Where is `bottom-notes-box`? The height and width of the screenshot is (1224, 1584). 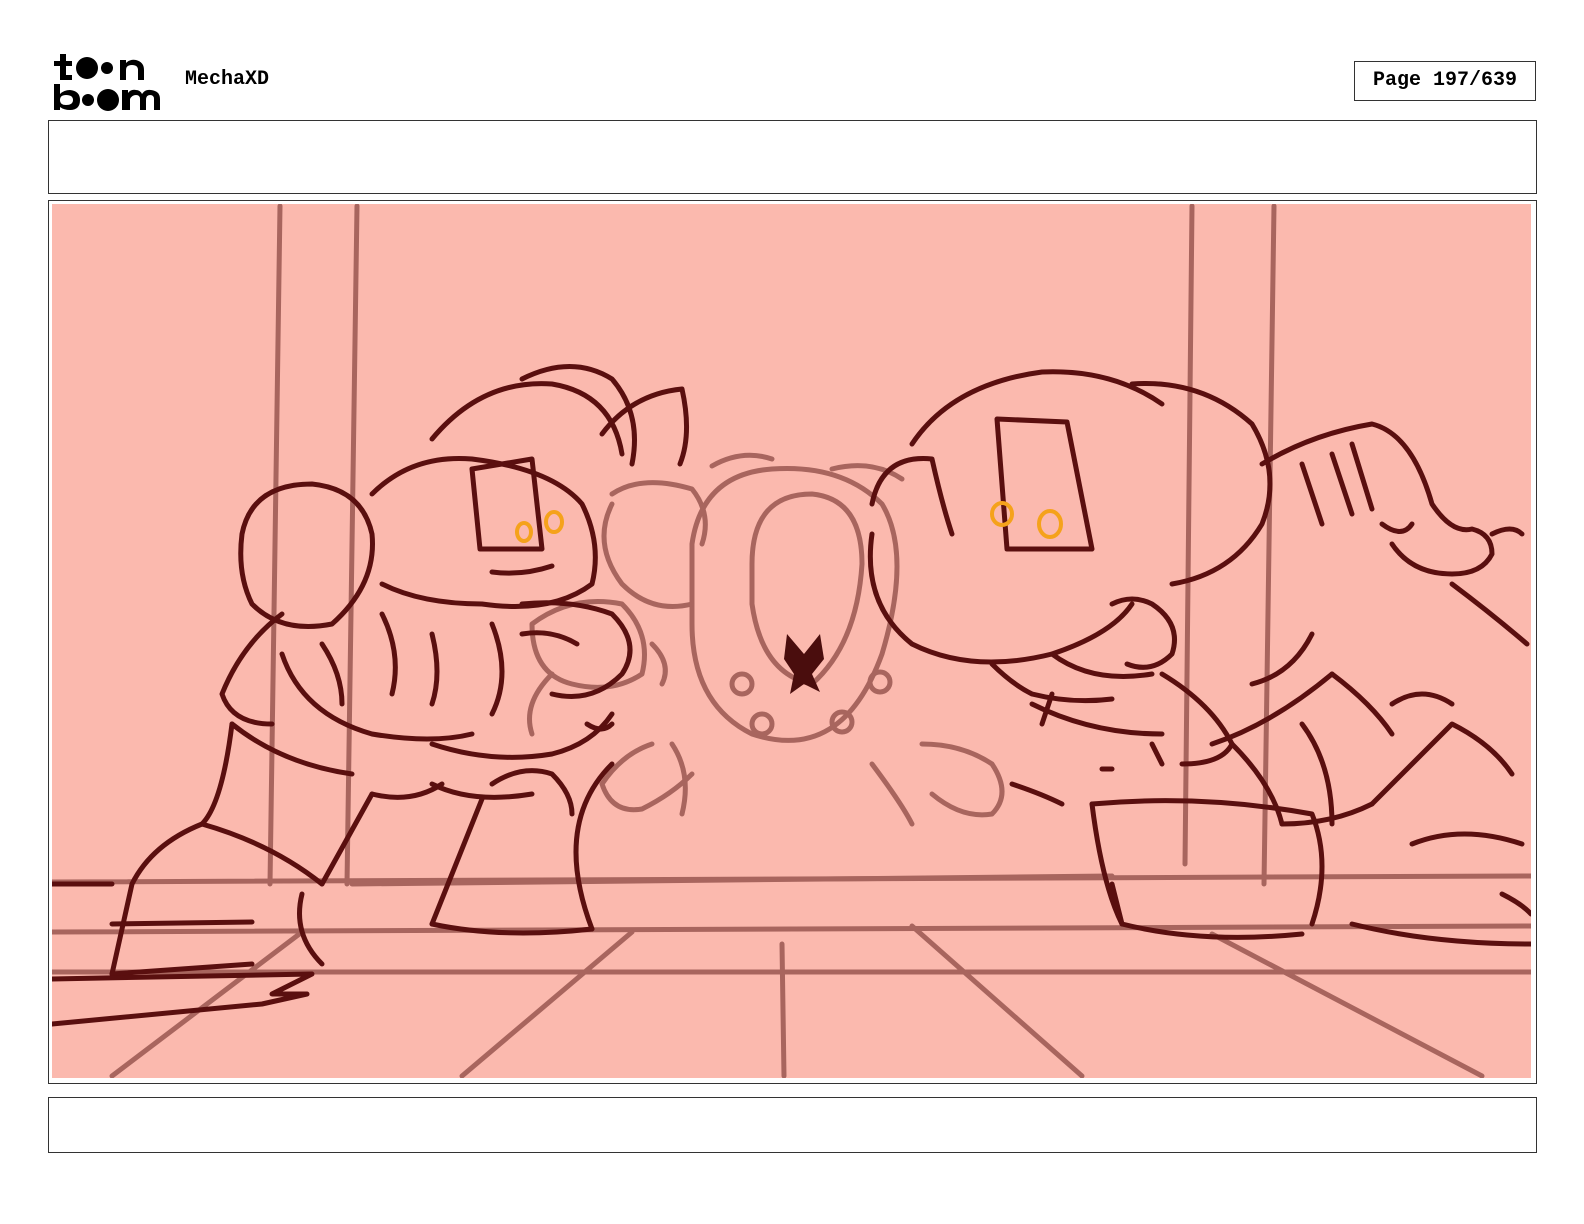
bottom-notes-box is located at coordinates (792, 1125).